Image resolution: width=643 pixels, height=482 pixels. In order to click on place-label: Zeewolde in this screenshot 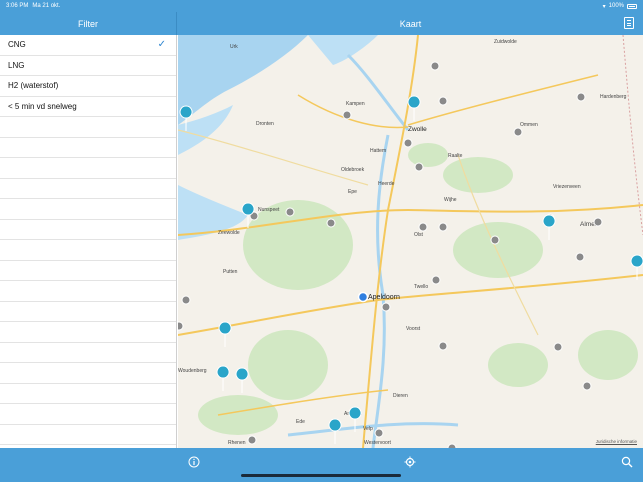, I will do `click(229, 233)`.